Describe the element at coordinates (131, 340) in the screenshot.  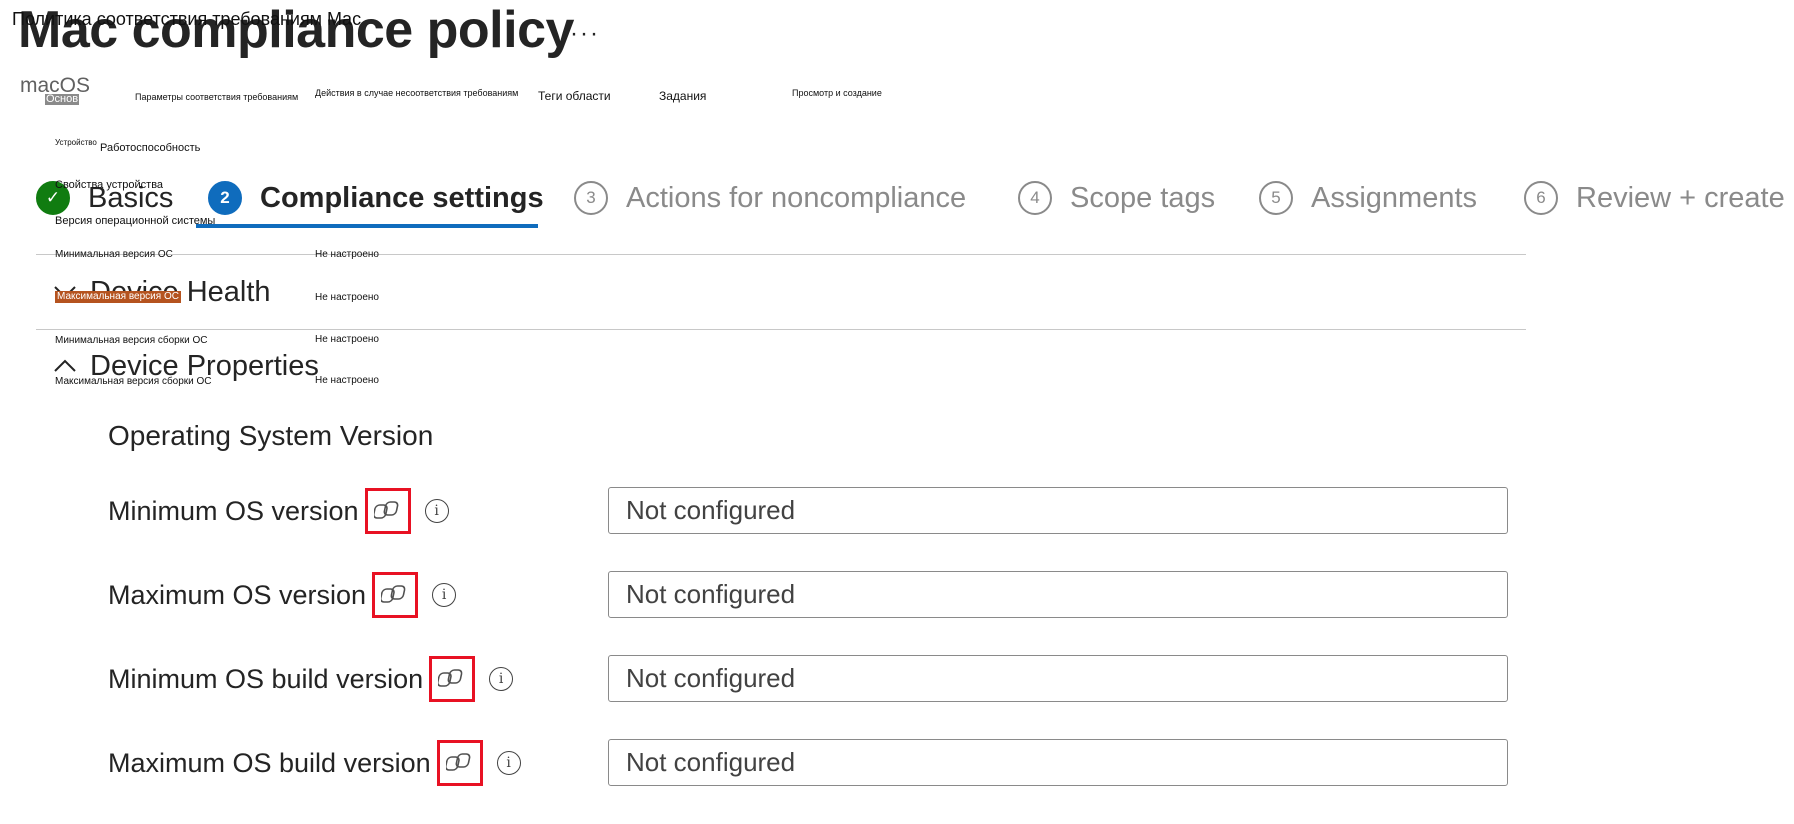
I see `overlay-row-label: Минимальная версия сборки ОС` at that location.